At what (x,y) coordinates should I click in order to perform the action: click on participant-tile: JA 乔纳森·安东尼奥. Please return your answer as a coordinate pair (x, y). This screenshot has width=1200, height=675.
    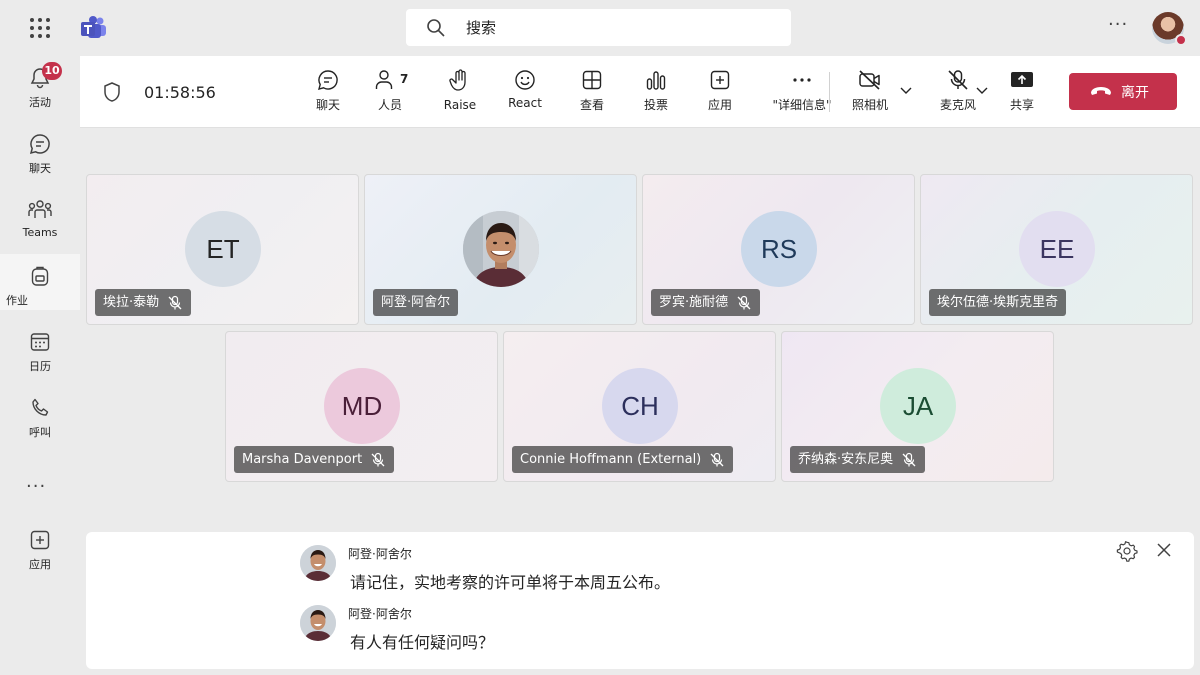
    Looking at the image, I should click on (917, 406).